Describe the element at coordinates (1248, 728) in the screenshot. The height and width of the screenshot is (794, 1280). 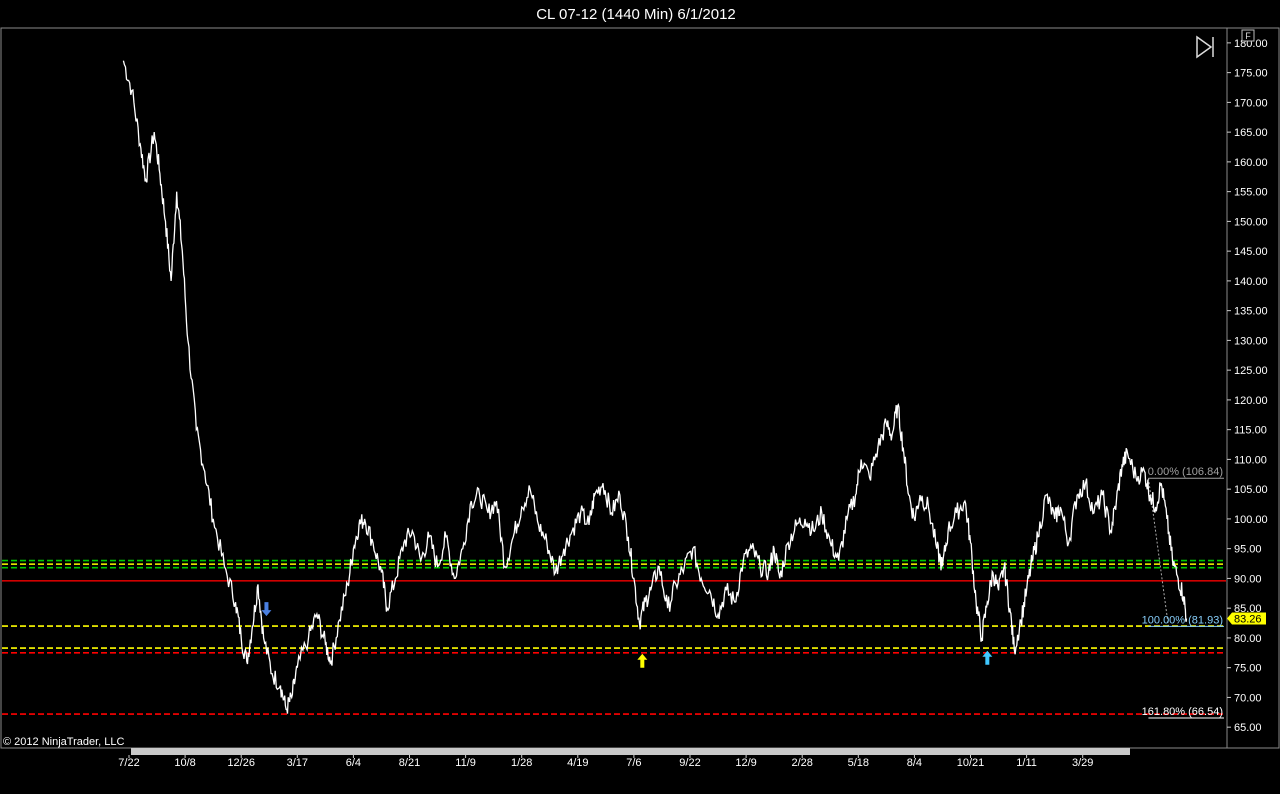
I see `ytick-label-23: 65.00` at that location.